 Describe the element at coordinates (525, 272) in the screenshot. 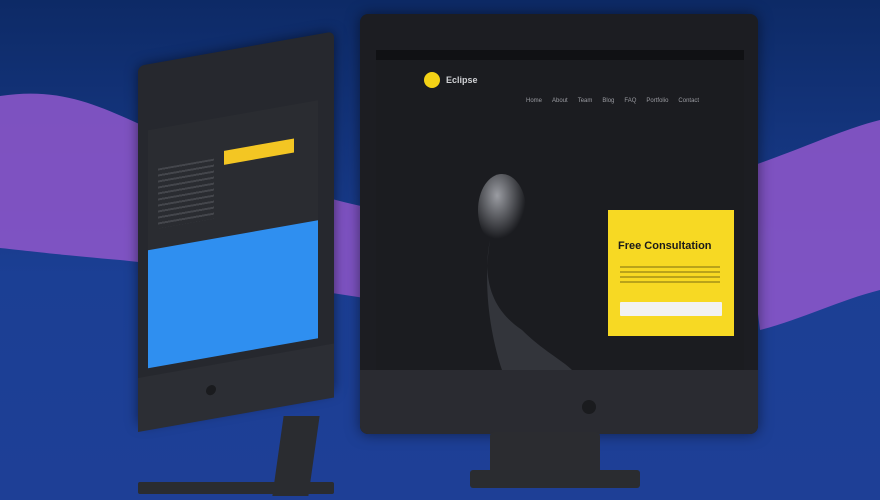

I see `hero-portrait-image` at that location.